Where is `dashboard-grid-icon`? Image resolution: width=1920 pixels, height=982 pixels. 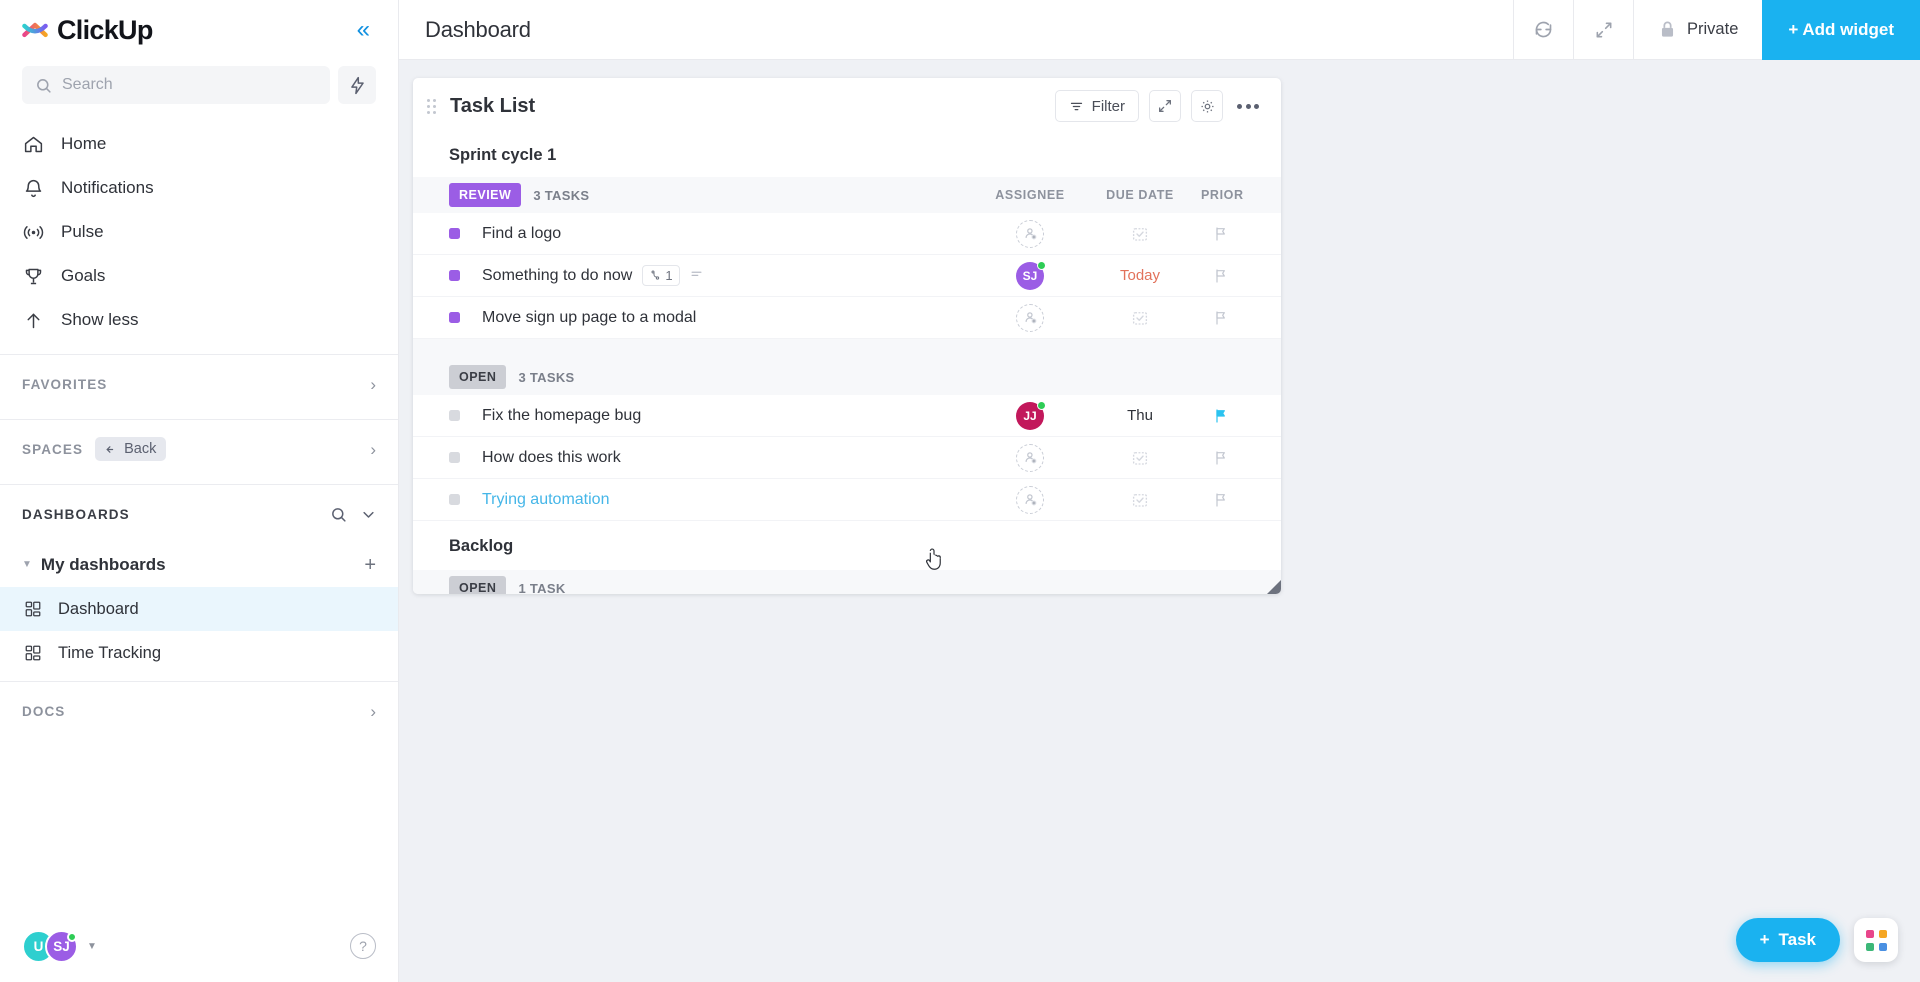 dashboard-grid-icon is located at coordinates (33, 609).